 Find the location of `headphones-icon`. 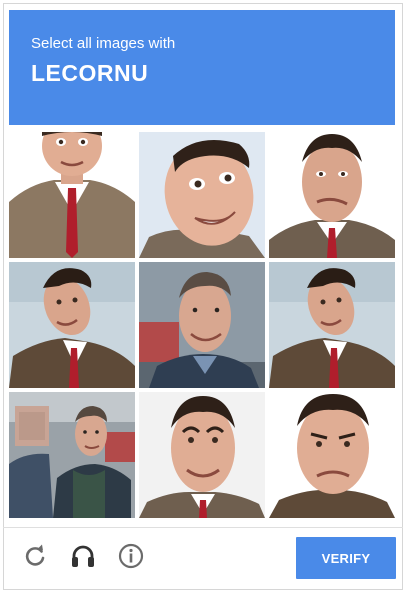

headphones-icon is located at coordinates (83, 556).